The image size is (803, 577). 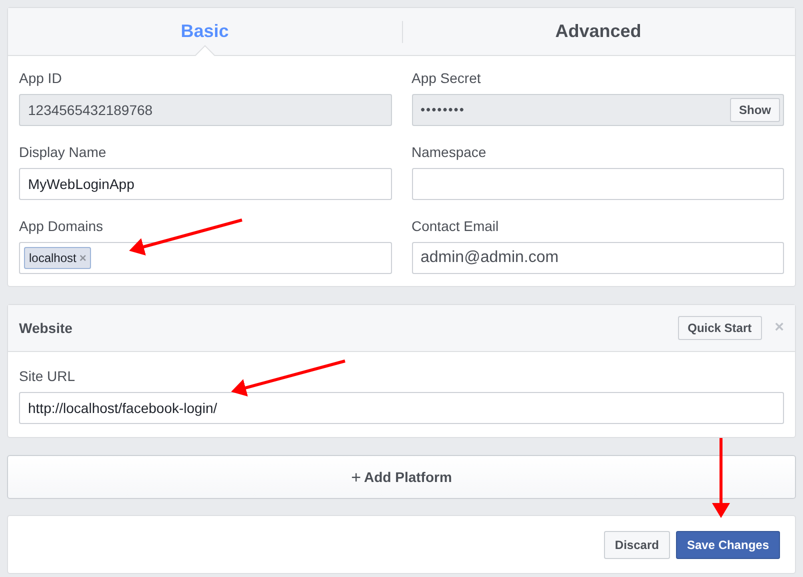 What do you see at coordinates (62, 152) in the screenshot?
I see `field-label: Display Name` at bounding box center [62, 152].